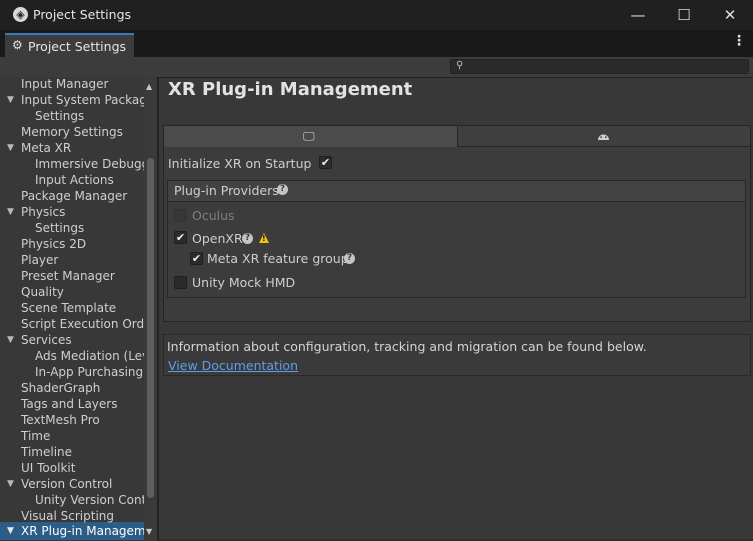 Image resolution: width=753 pixels, height=541 pixels. I want to click on sidebar-item-time: Time, so click(35, 436).